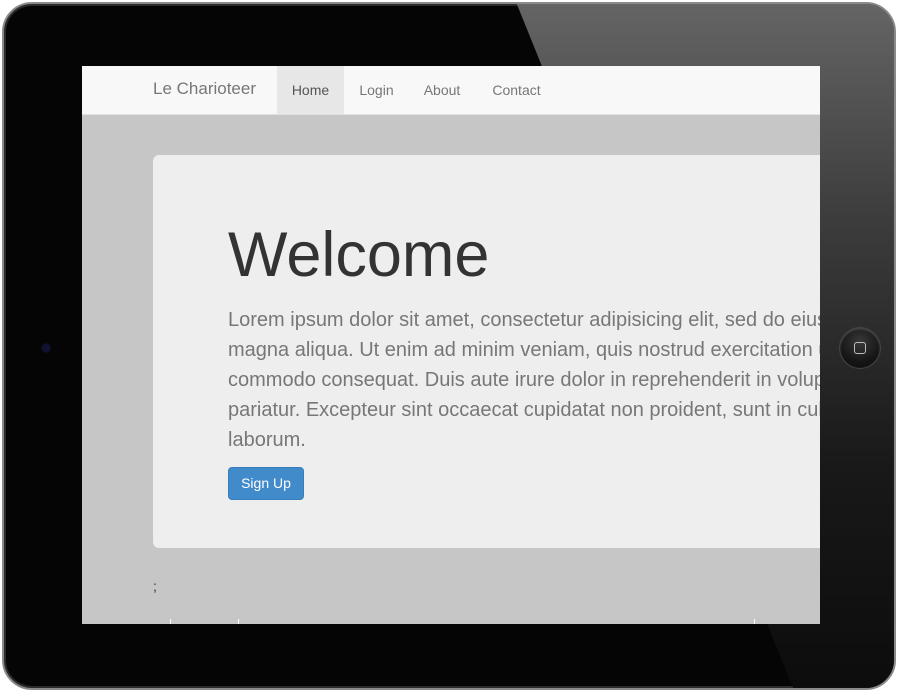 The height and width of the screenshot is (696, 900). I want to click on page-title: Welcome, so click(359, 255).